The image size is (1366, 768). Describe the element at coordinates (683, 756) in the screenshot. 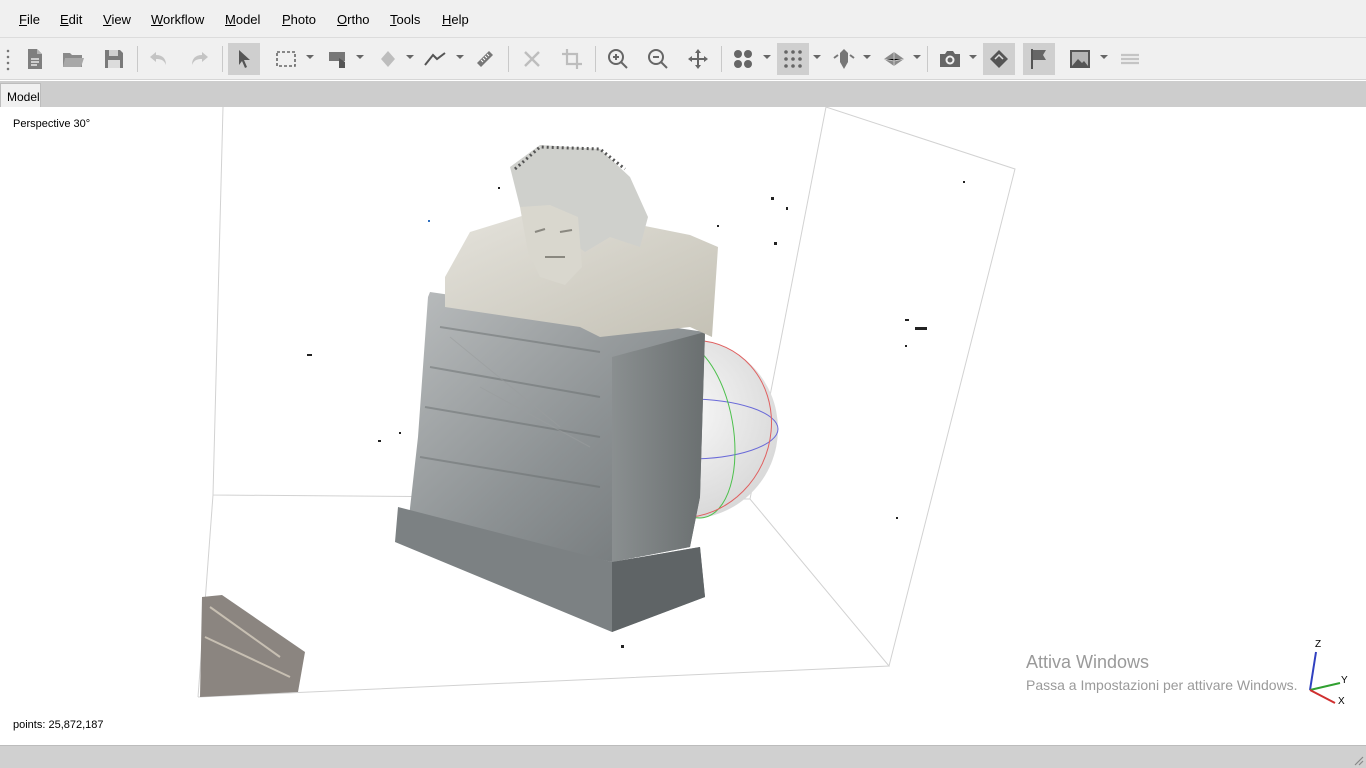

I see `status-bar` at that location.